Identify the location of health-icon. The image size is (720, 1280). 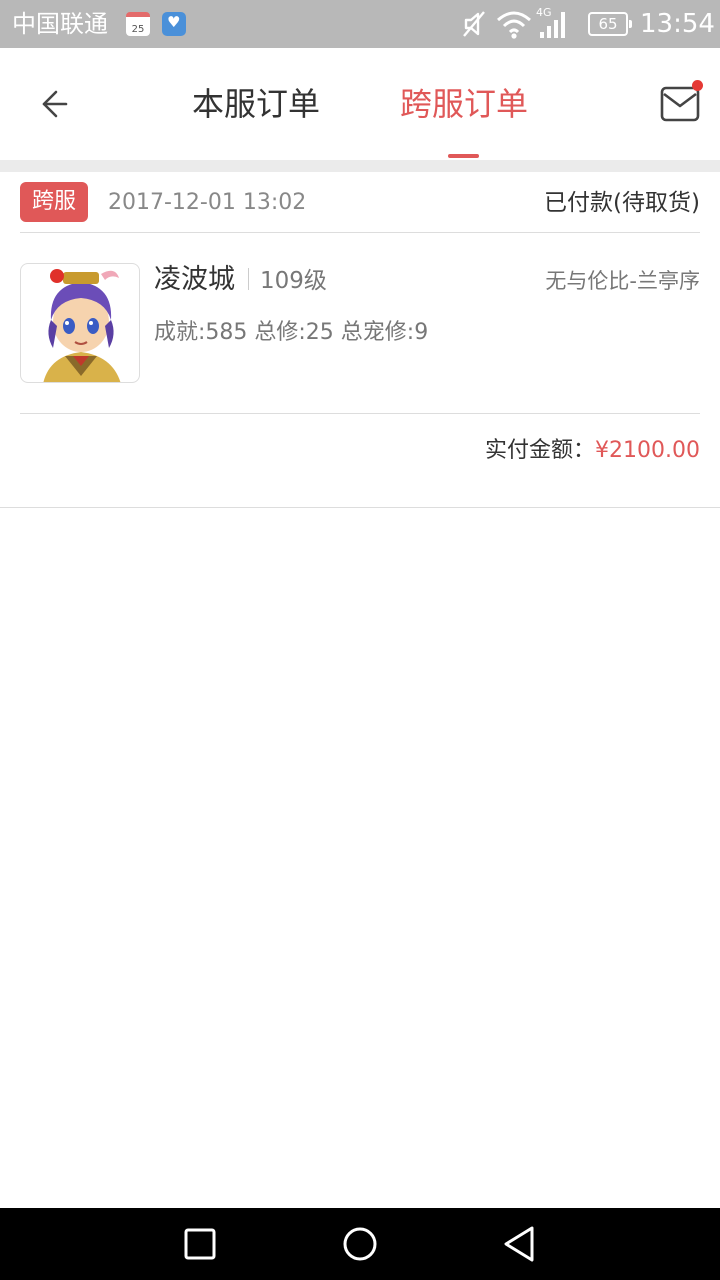
(174, 24).